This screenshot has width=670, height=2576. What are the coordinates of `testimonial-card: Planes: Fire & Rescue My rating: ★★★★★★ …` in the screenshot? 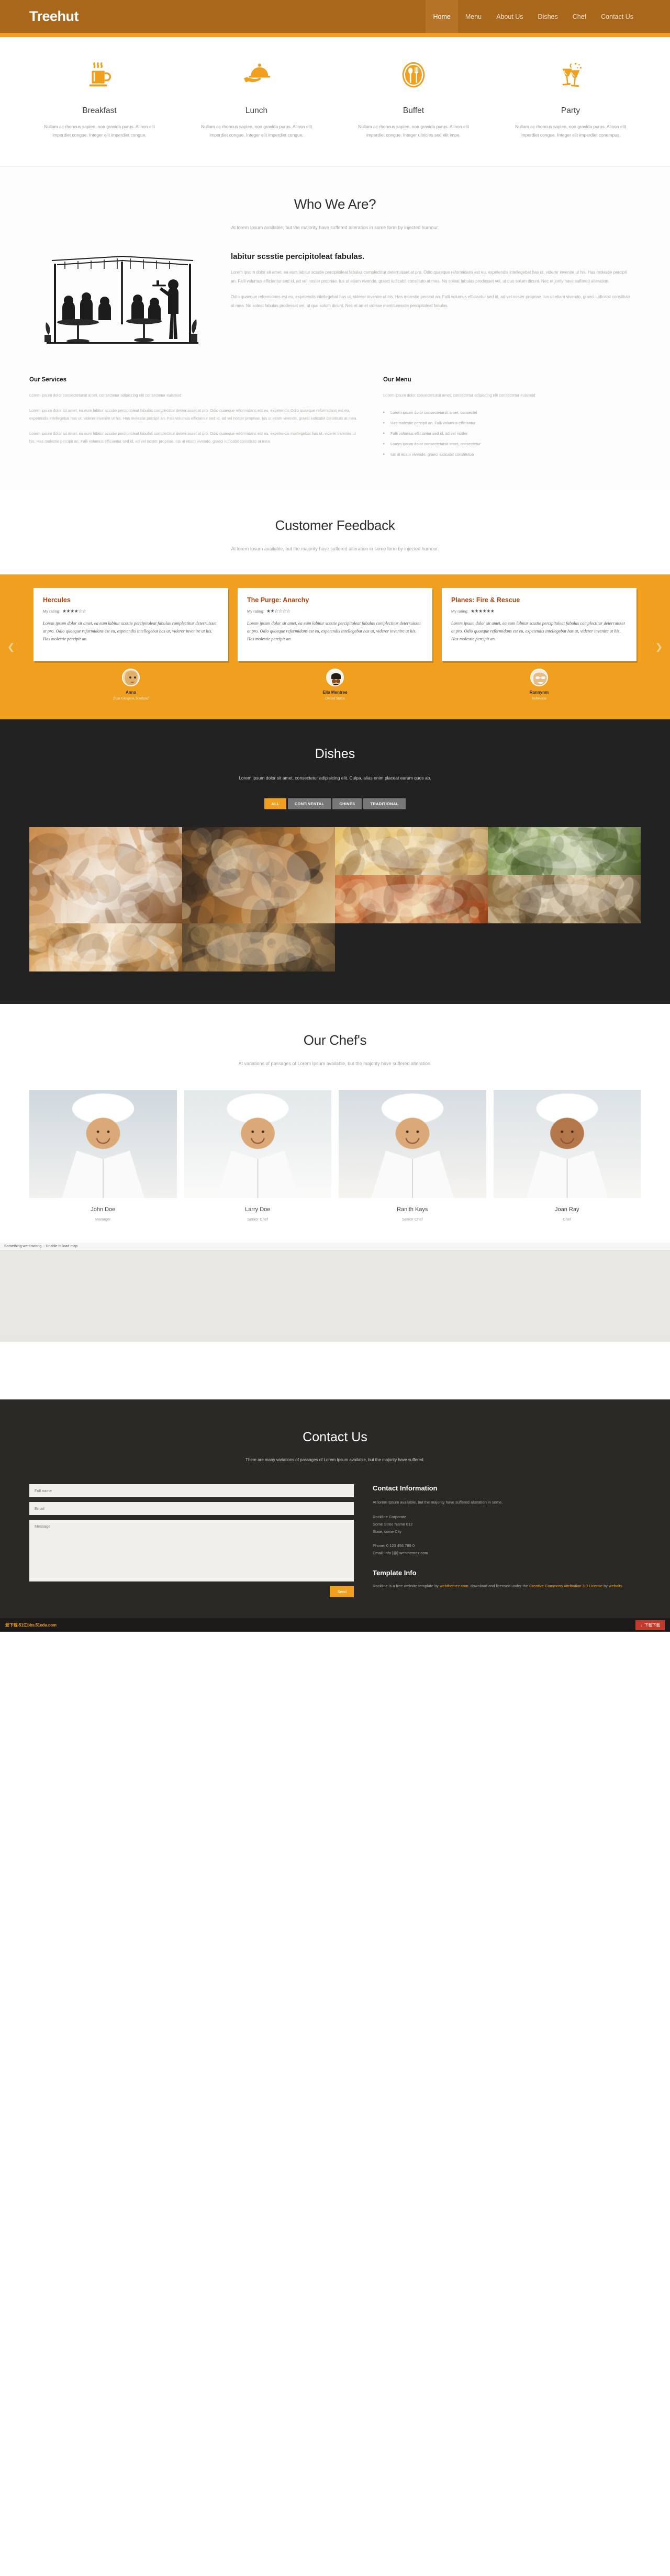 It's located at (539, 625).